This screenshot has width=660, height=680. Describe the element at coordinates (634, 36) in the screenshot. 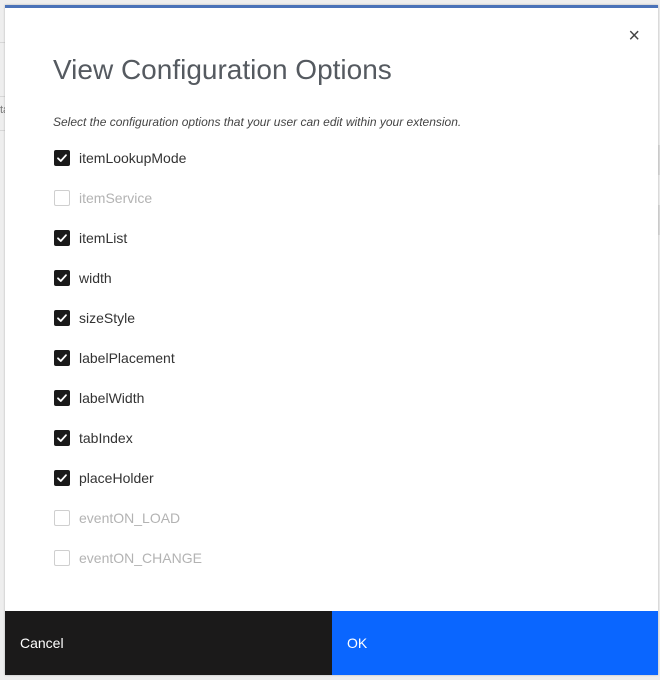

I see `close-icon: ×` at that location.